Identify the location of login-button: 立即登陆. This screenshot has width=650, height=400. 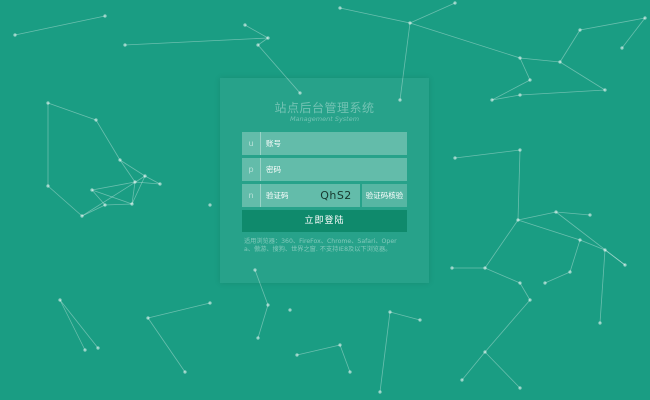
(324, 221).